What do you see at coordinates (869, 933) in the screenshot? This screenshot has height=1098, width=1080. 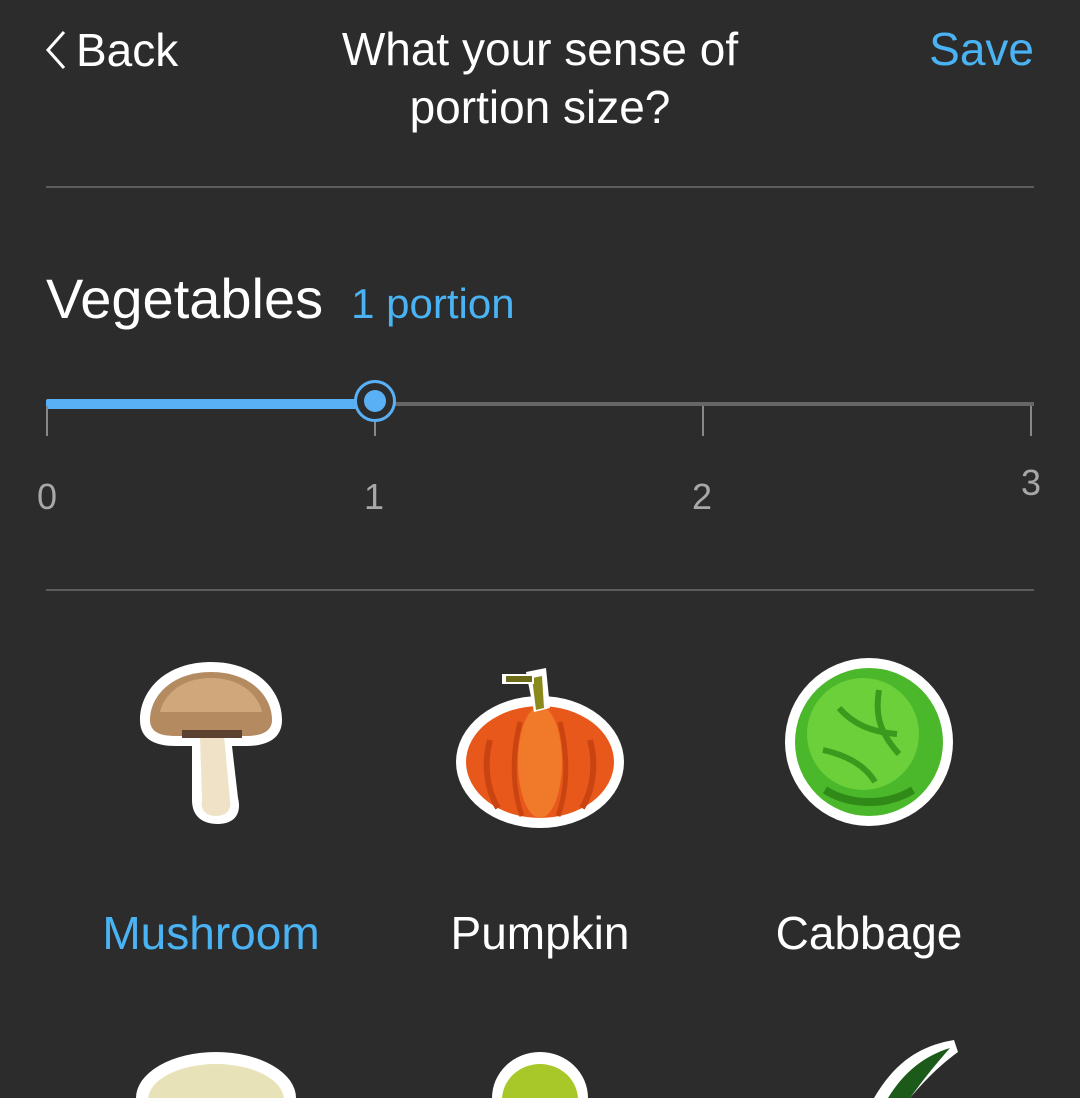 I see `vegetable-label-cabbage: Cabbage` at bounding box center [869, 933].